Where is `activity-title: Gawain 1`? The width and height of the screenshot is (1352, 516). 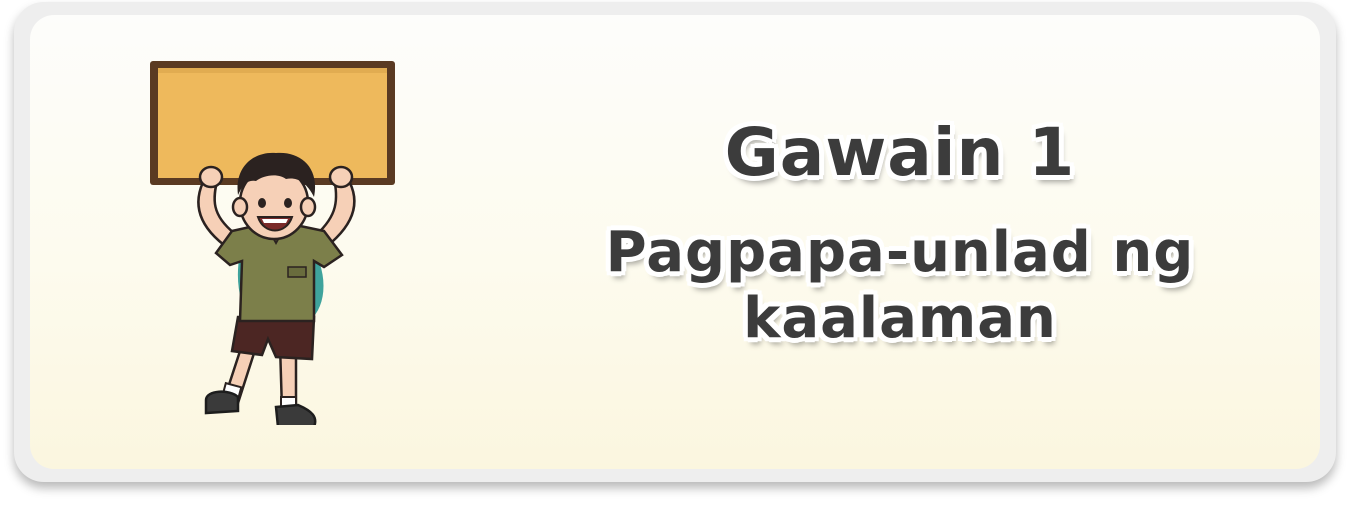
activity-title: Gawain 1 is located at coordinates (900, 152).